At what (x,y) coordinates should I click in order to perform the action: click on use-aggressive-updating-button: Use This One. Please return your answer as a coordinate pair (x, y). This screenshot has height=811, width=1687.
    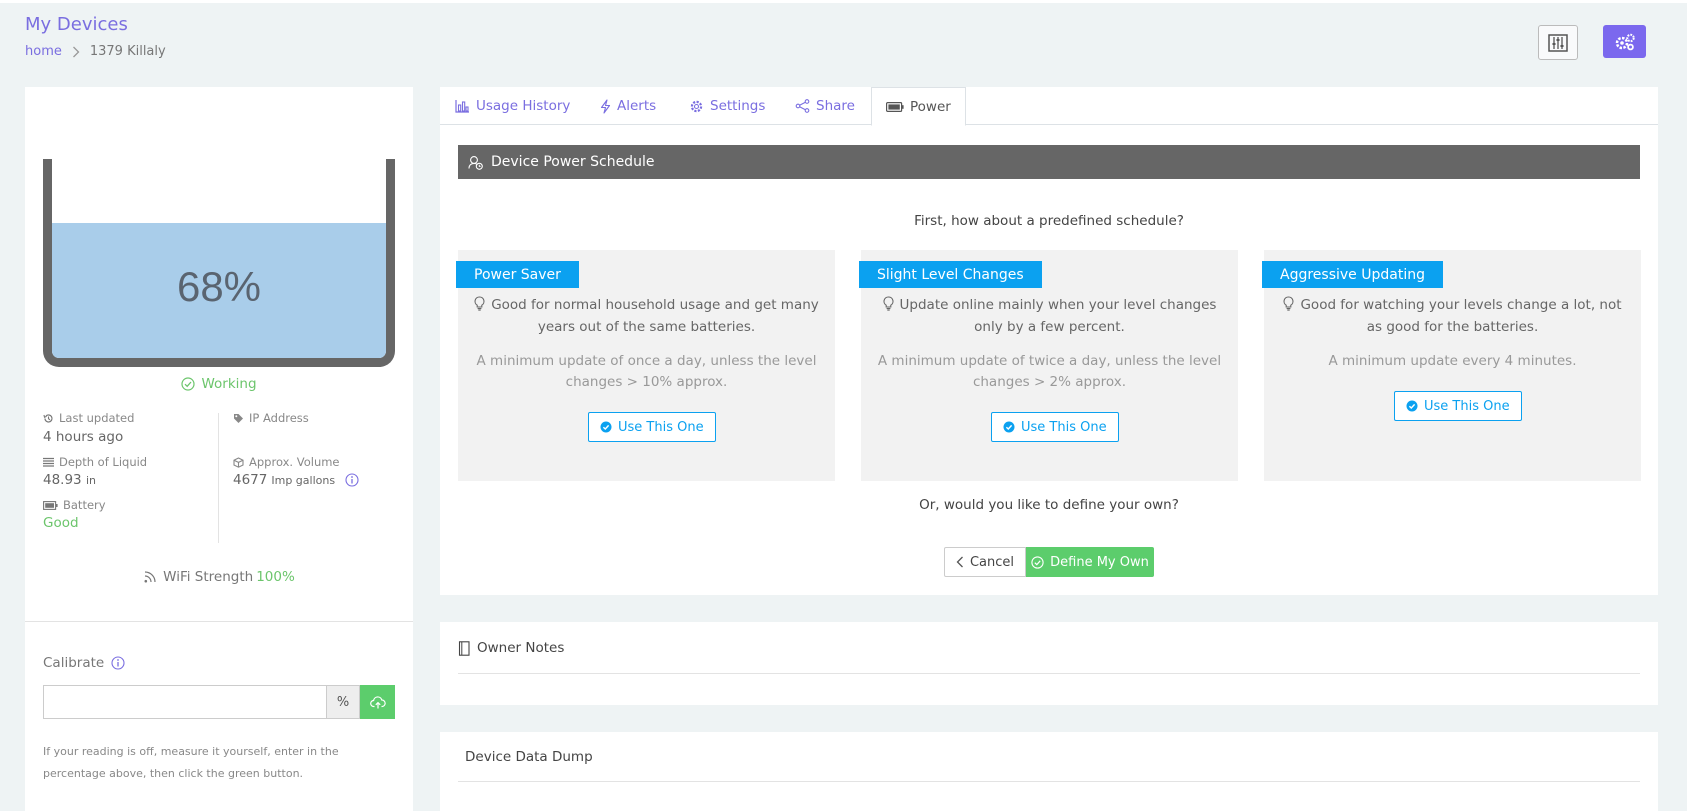
    Looking at the image, I should click on (1458, 406).